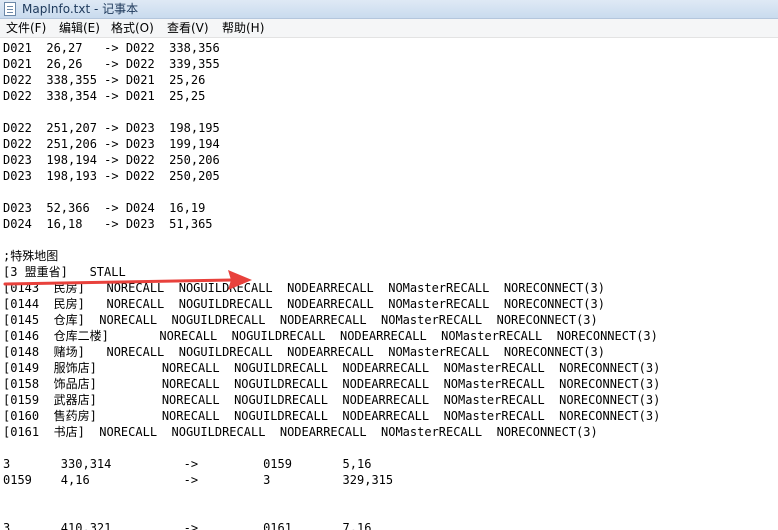 The width and height of the screenshot is (778, 530). I want to click on text-line: D023 198,193 -> D022 250,205, so click(111, 176).